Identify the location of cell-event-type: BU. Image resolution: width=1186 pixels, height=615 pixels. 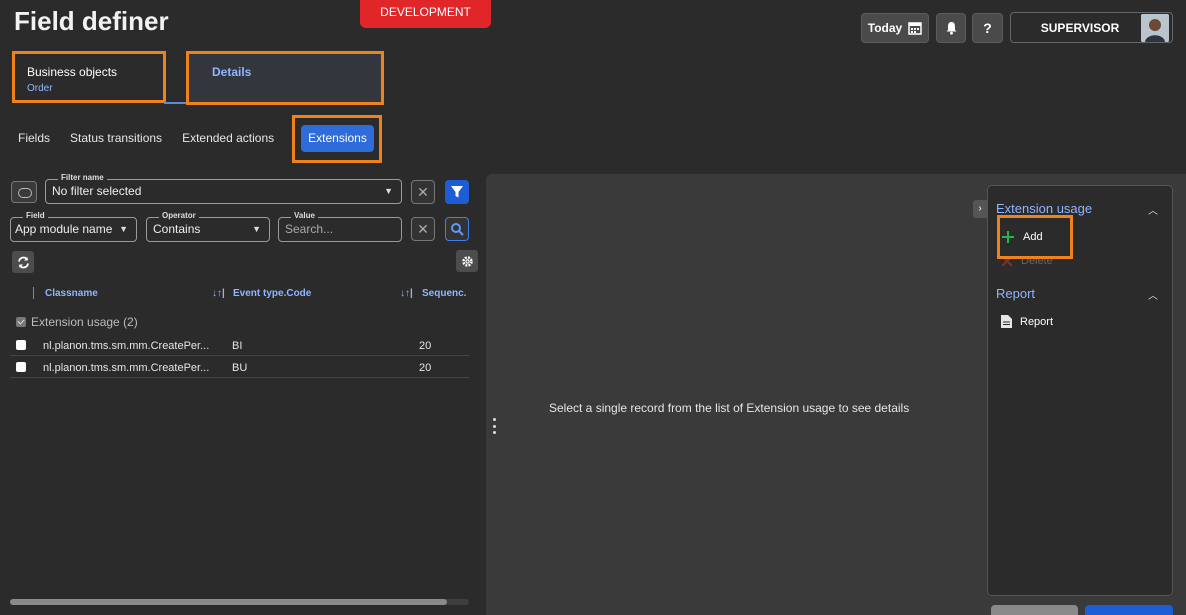
(240, 368).